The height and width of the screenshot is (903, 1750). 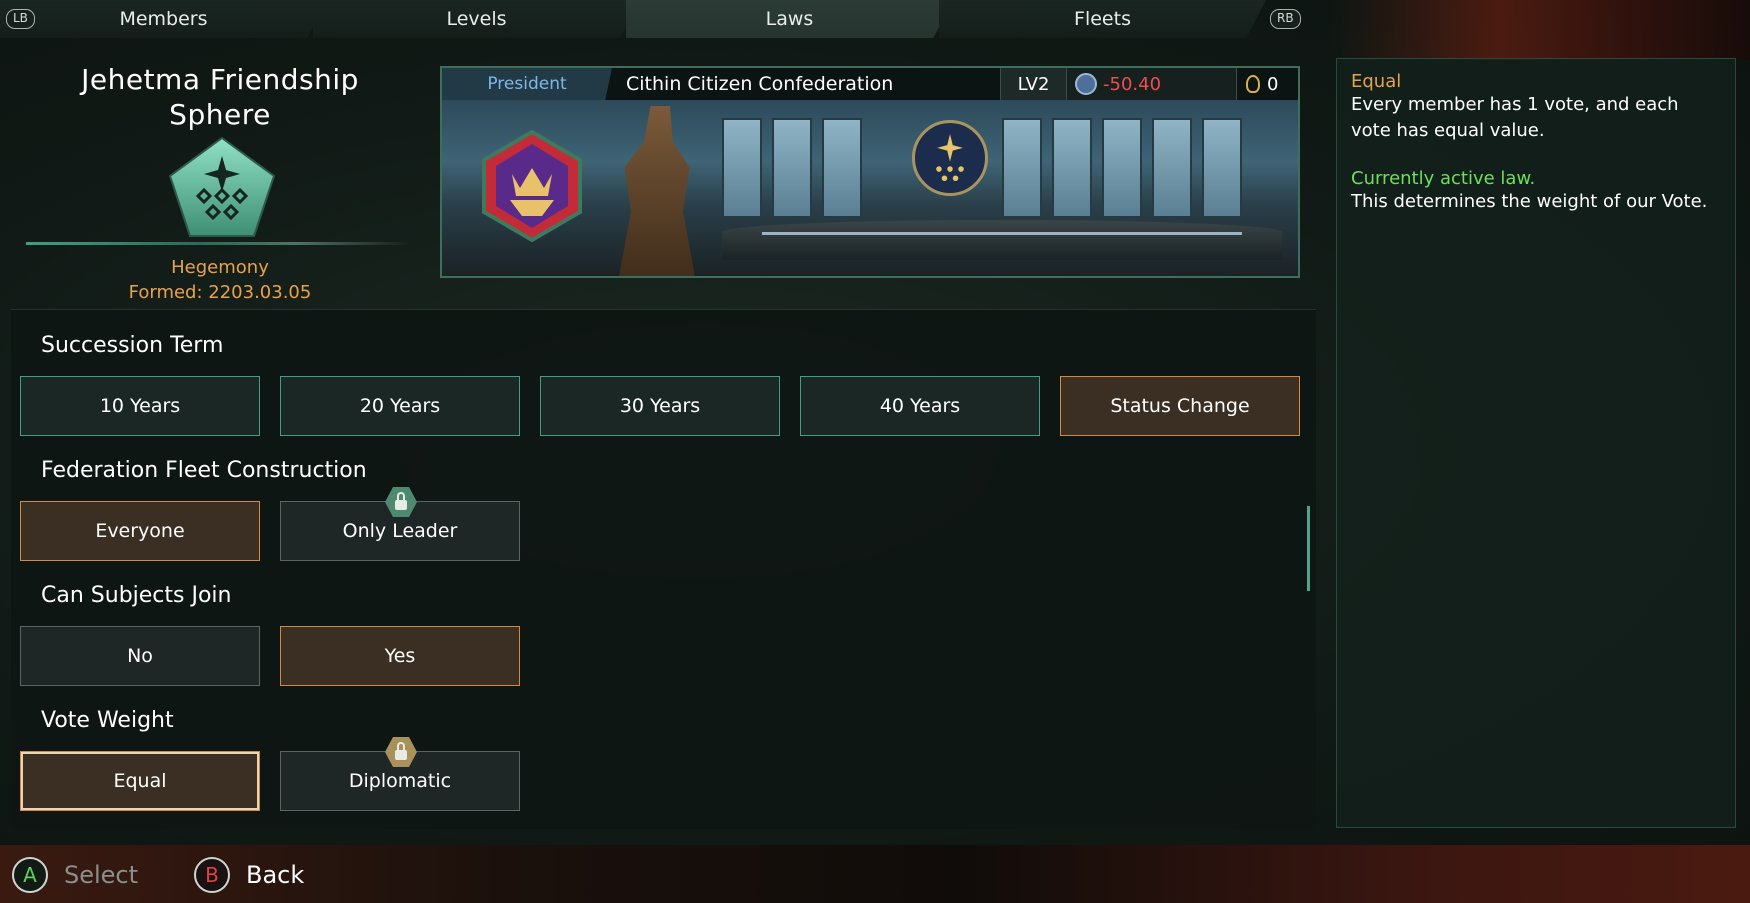 I want to click on federation-level: LV2, so click(x=1033, y=84).